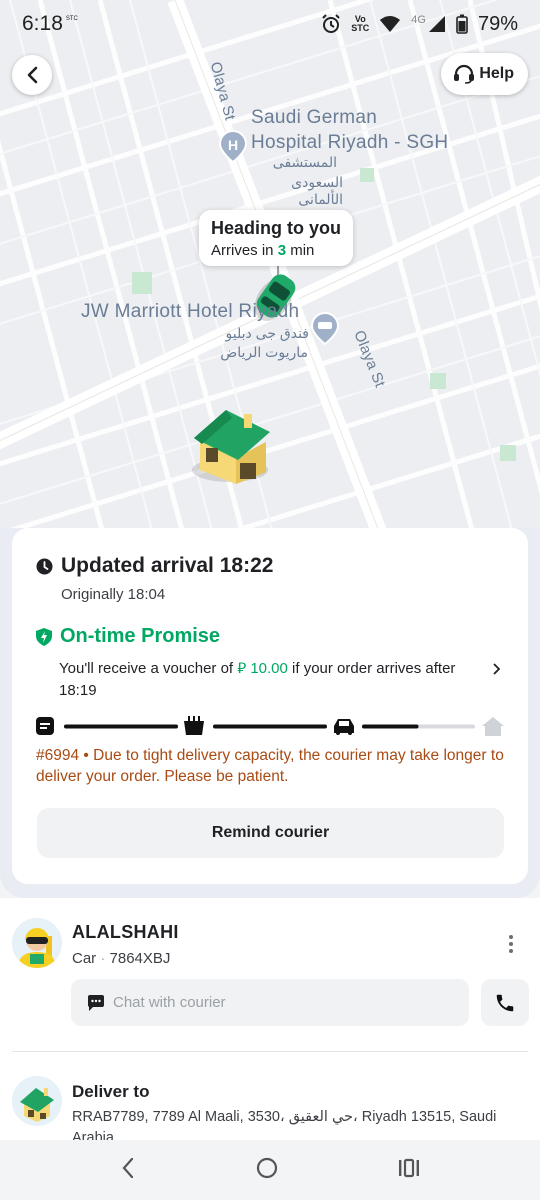 This screenshot has width=540, height=1200. I want to click on volte-indicator: Vo STC, so click(360, 24).